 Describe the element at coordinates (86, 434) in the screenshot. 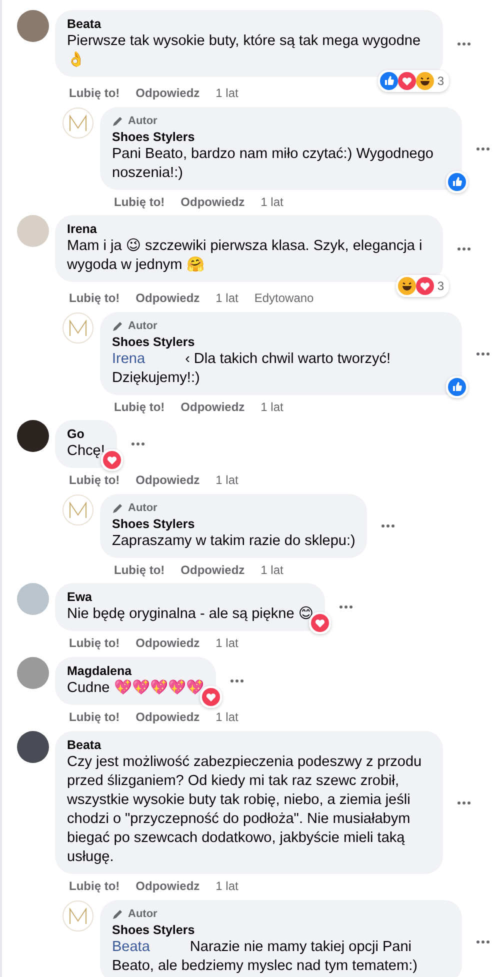

I see `commenter-name: Go` at that location.